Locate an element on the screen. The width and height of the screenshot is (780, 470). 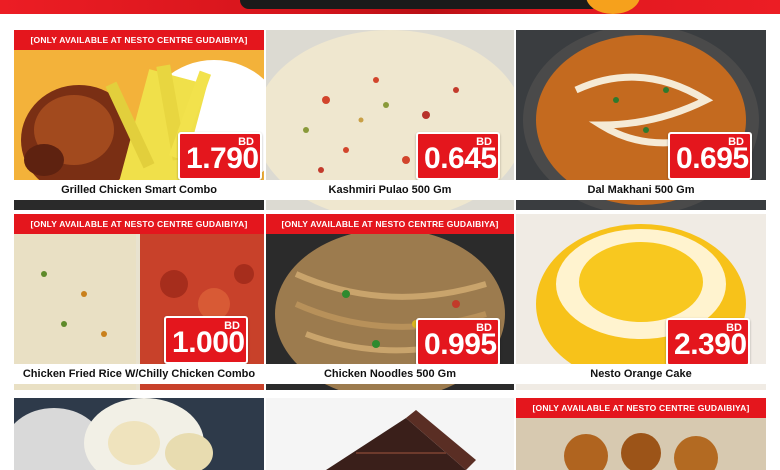
price-value: 1.000 is located at coordinates (208, 342).